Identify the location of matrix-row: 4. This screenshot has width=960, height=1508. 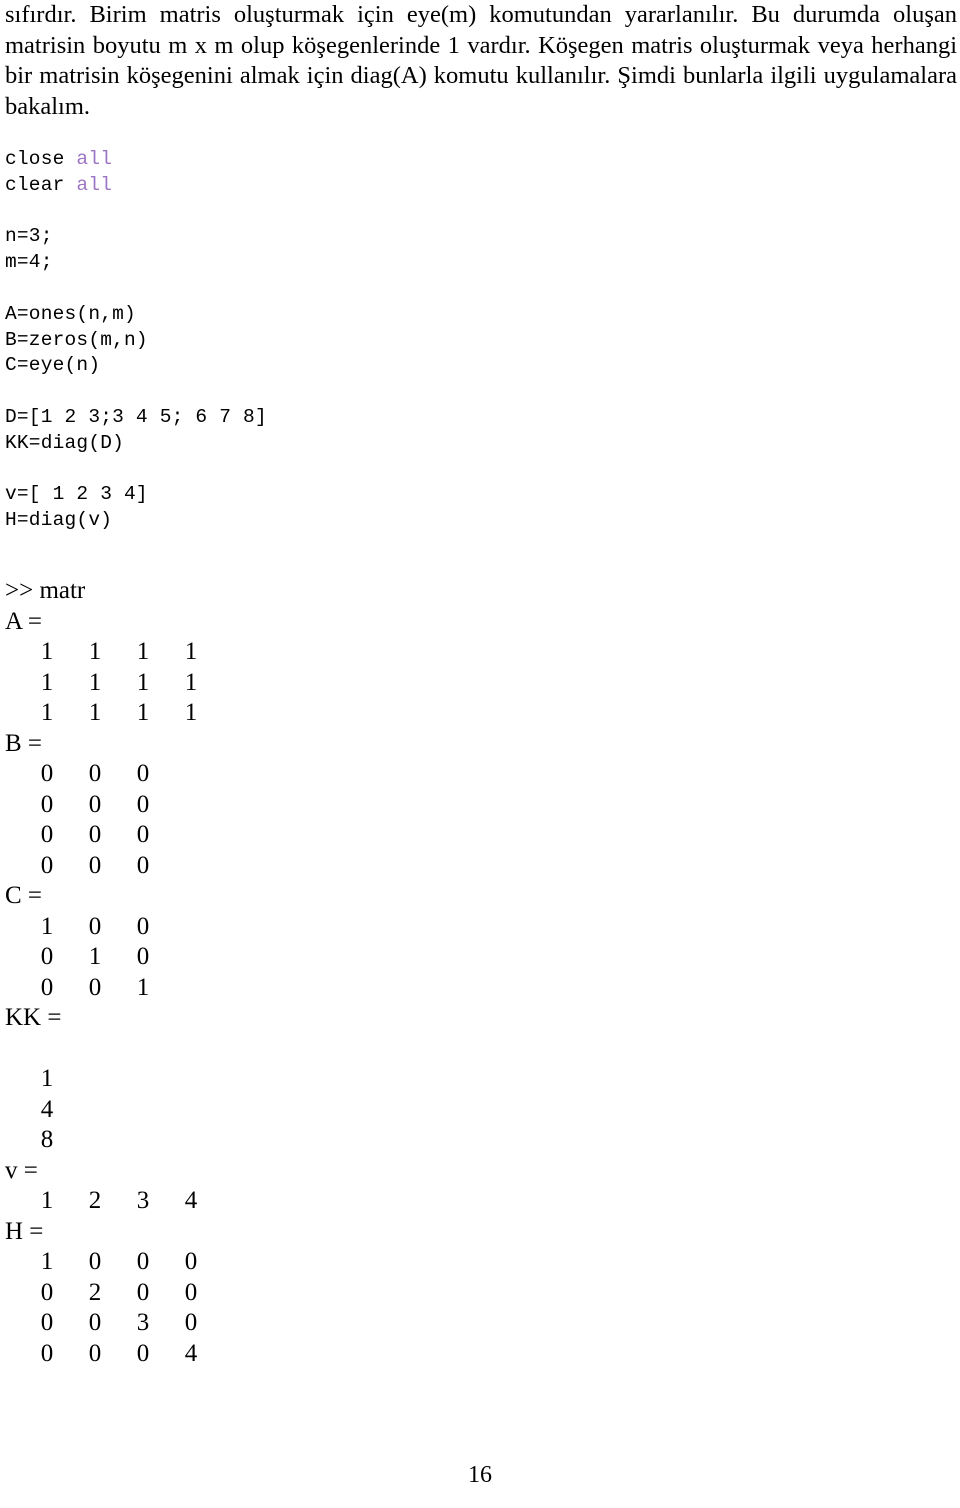
(110, 1110).